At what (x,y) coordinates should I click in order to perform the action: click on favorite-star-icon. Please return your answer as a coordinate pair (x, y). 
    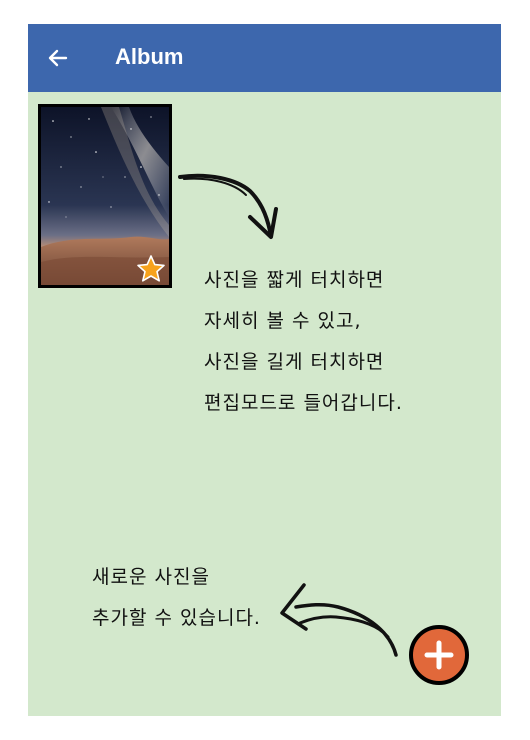
    Looking at the image, I should click on (151, 268).